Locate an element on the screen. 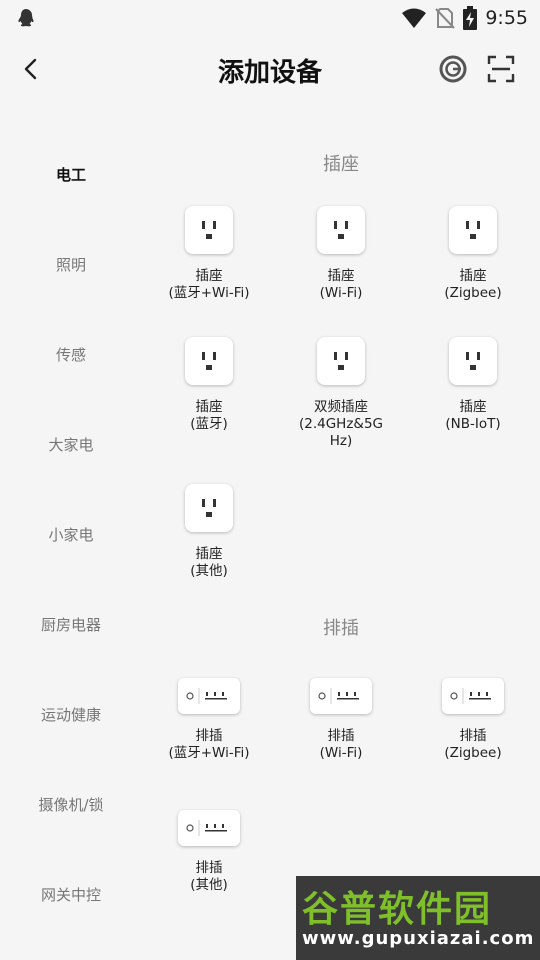  device-socket-dual-band: 双频插座 (2.4GHz&5G Hz) is located at coordinates (341, 393).